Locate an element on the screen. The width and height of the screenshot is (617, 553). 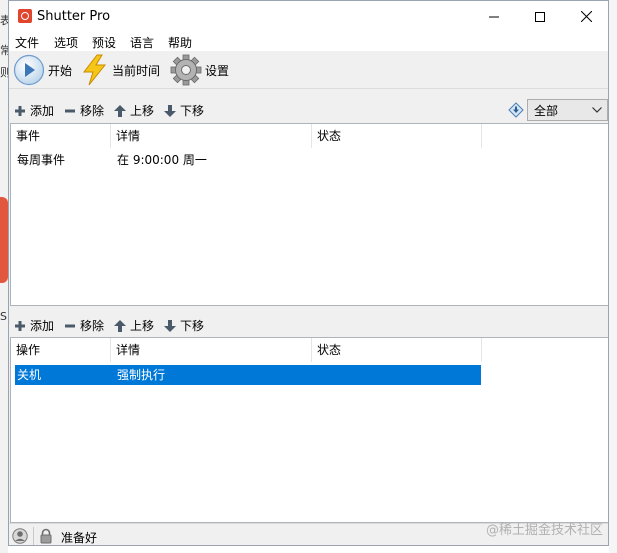
filter-icon is located at coordinates (516, 110).